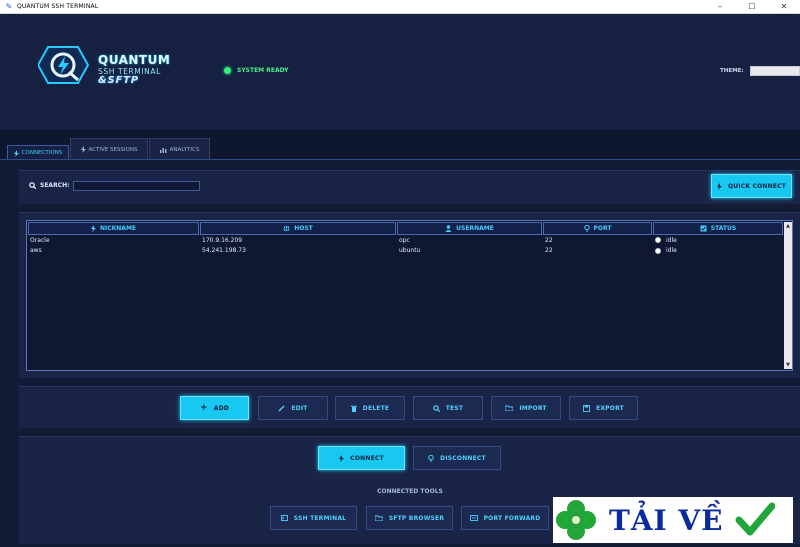 The width and height of the screenshot is (800, 547). What do you see at coordinates (404, 240) in the screenshot?
I see `cell-username: opc` at bounding box center [404, 240].